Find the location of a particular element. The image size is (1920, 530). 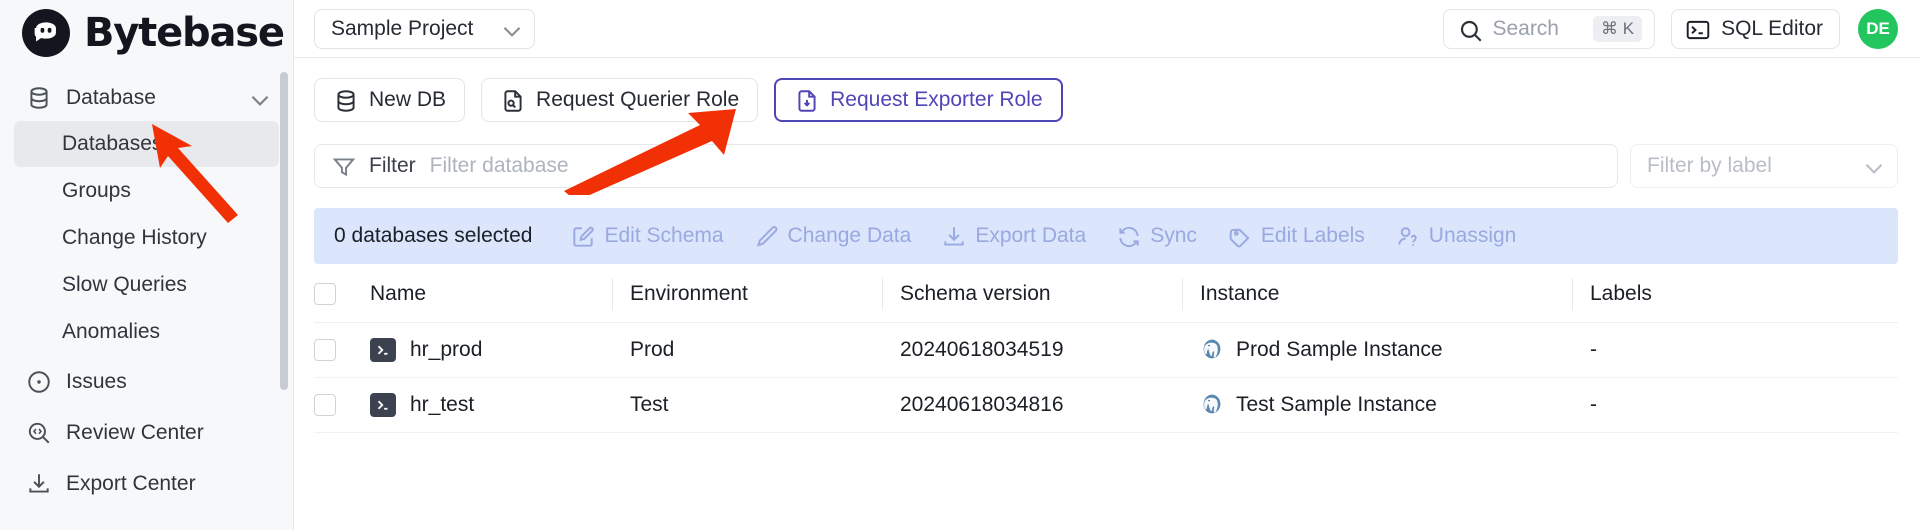

sidebar-group-database: Database is located at coordinates (146, 98).